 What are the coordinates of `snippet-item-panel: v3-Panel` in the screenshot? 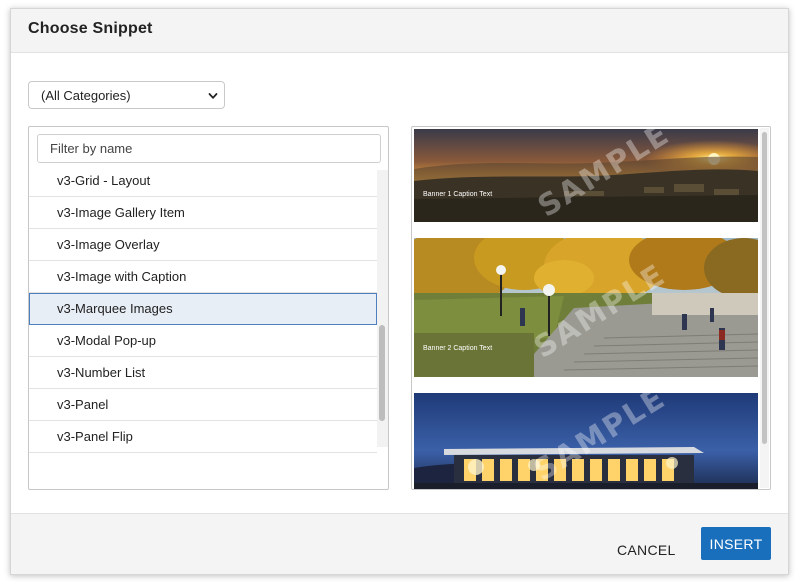 It's located at (203, 405).